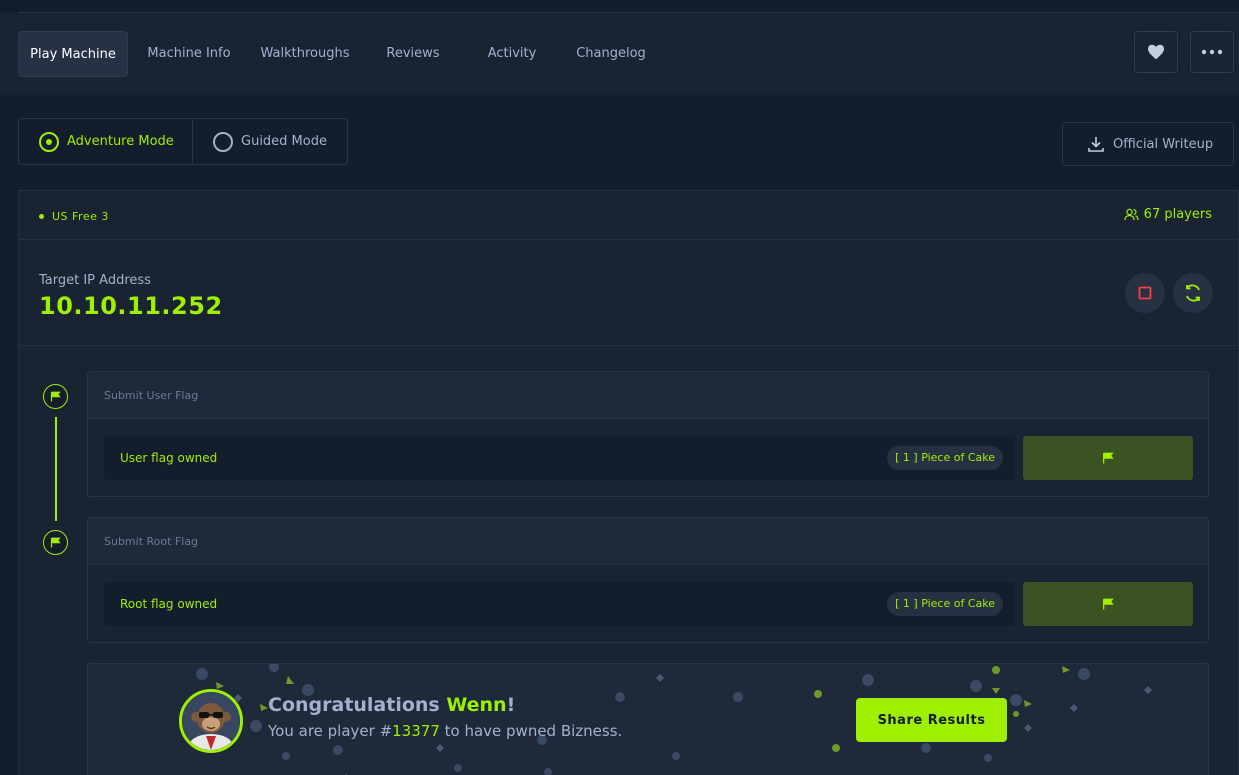 The height and width of the screenshot is (775, 1239). Describe the element at coordinates (131, 306) in the screenshot. I see `target-ip-address: 10.10.11.252` at that location.